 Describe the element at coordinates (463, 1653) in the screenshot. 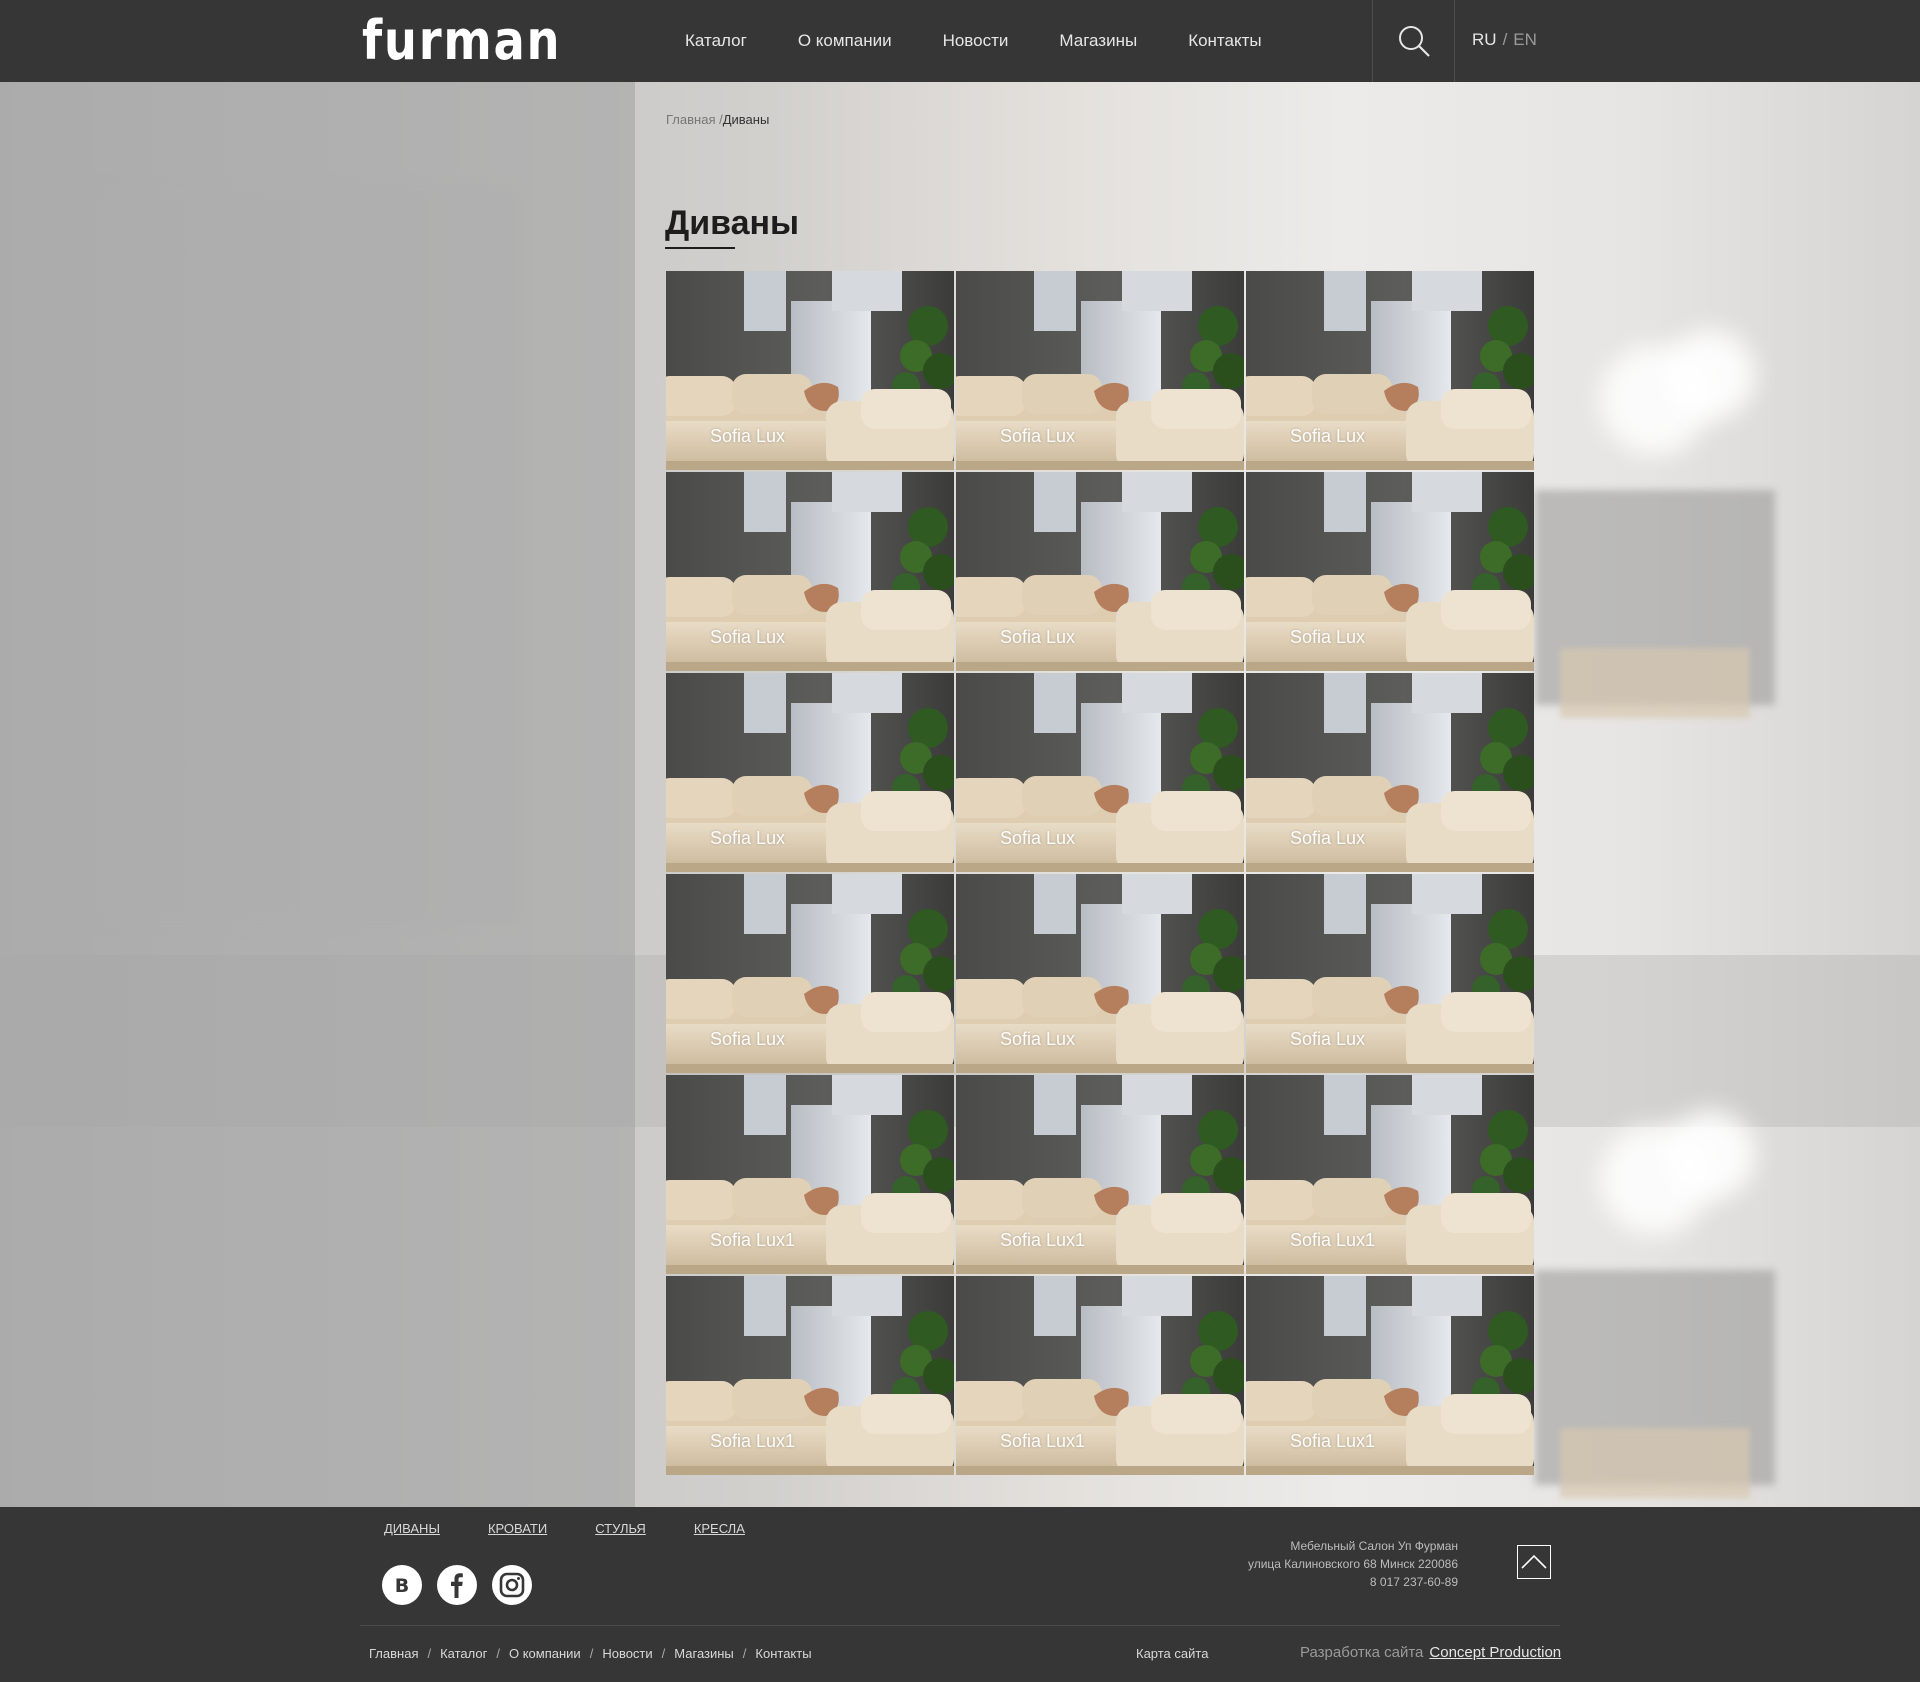

I see `footer-nav-catalog: Каталог` at that location.